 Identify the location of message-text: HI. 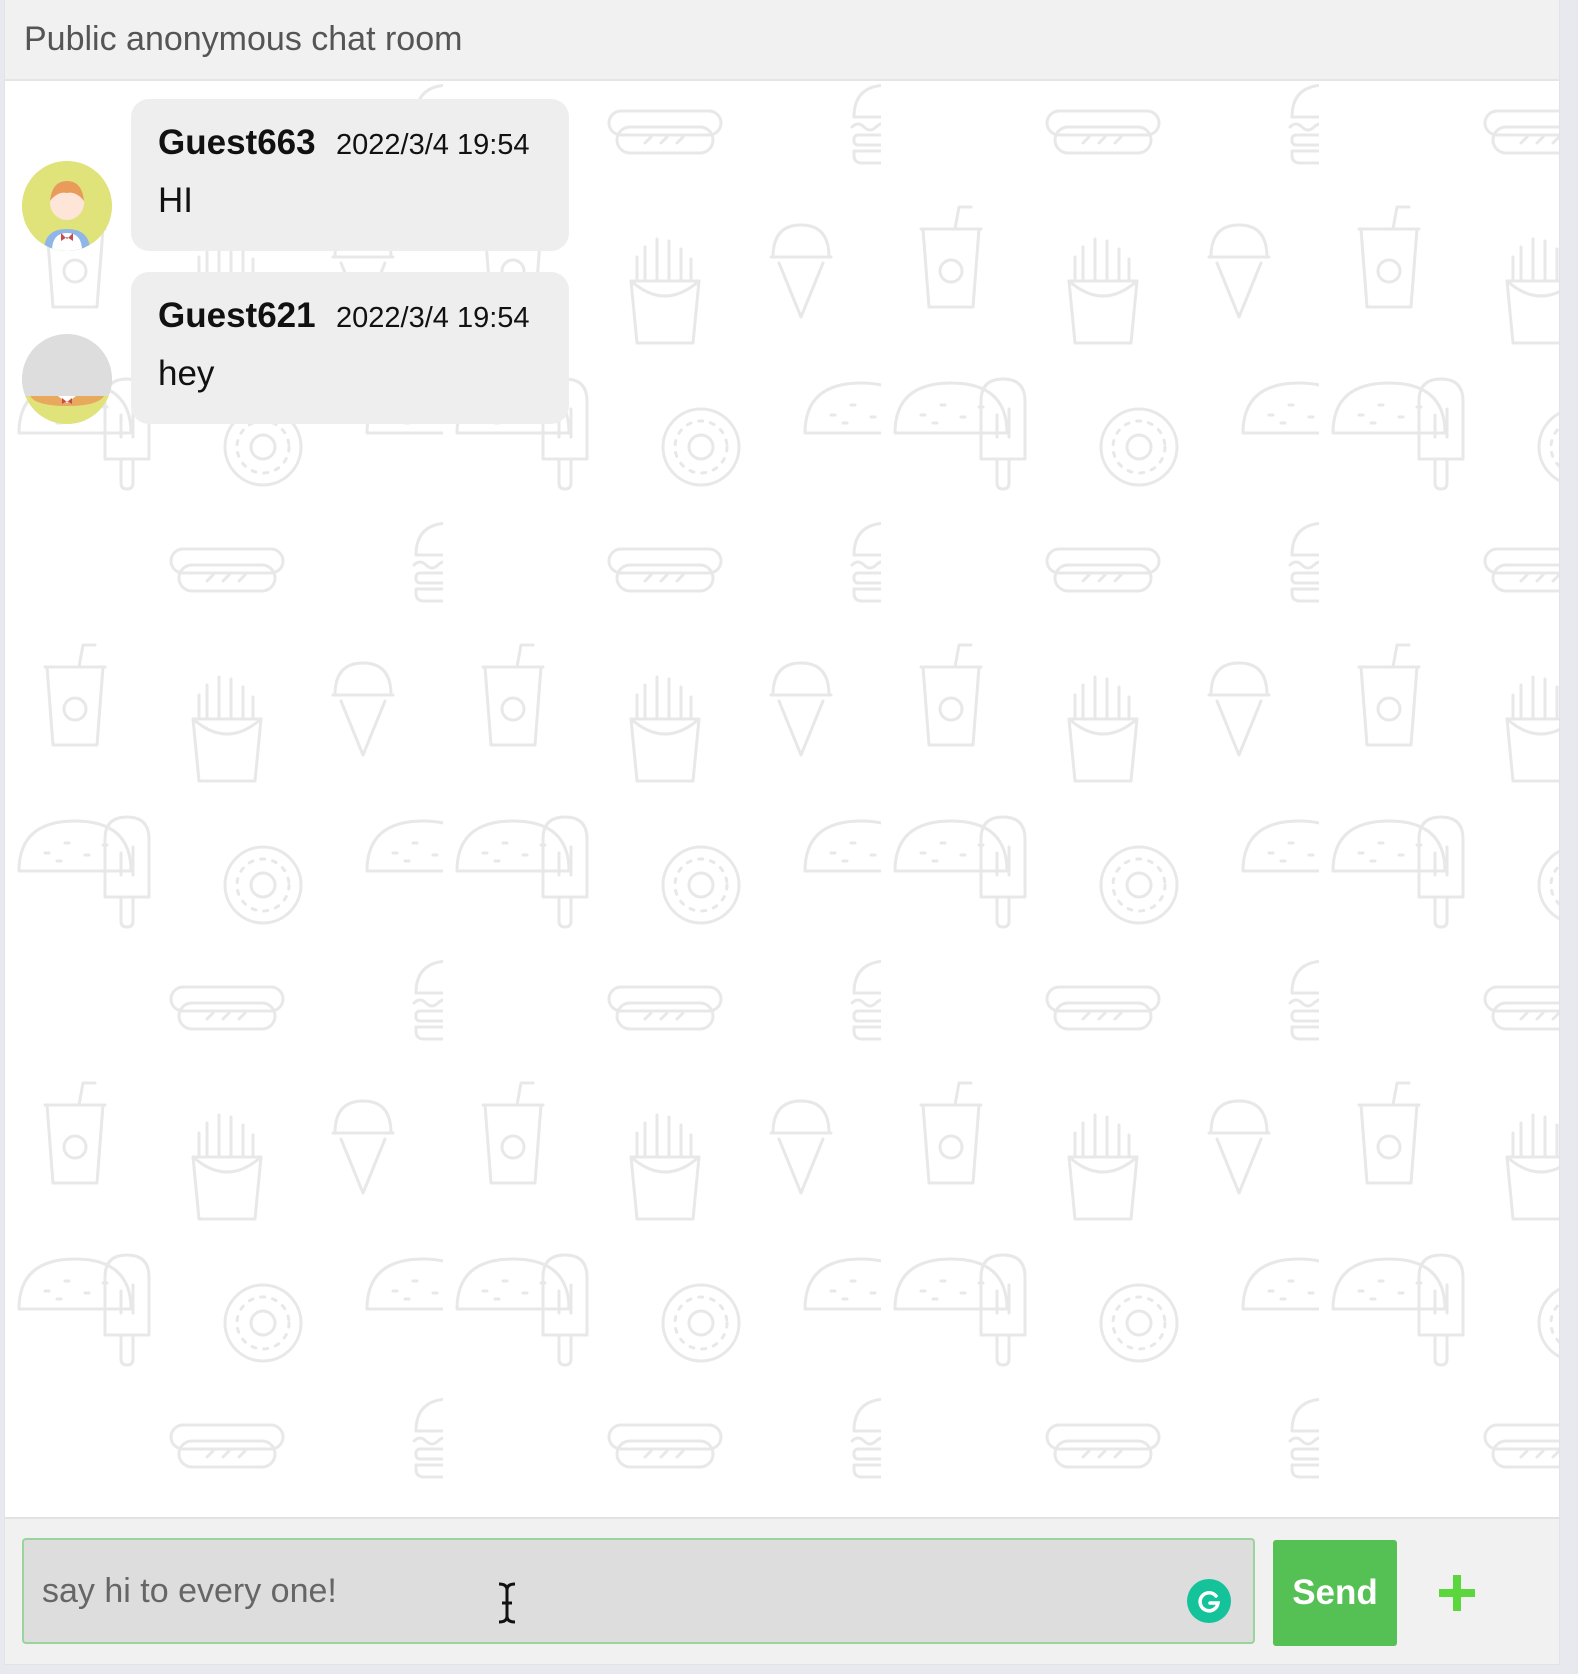
(175, 200).